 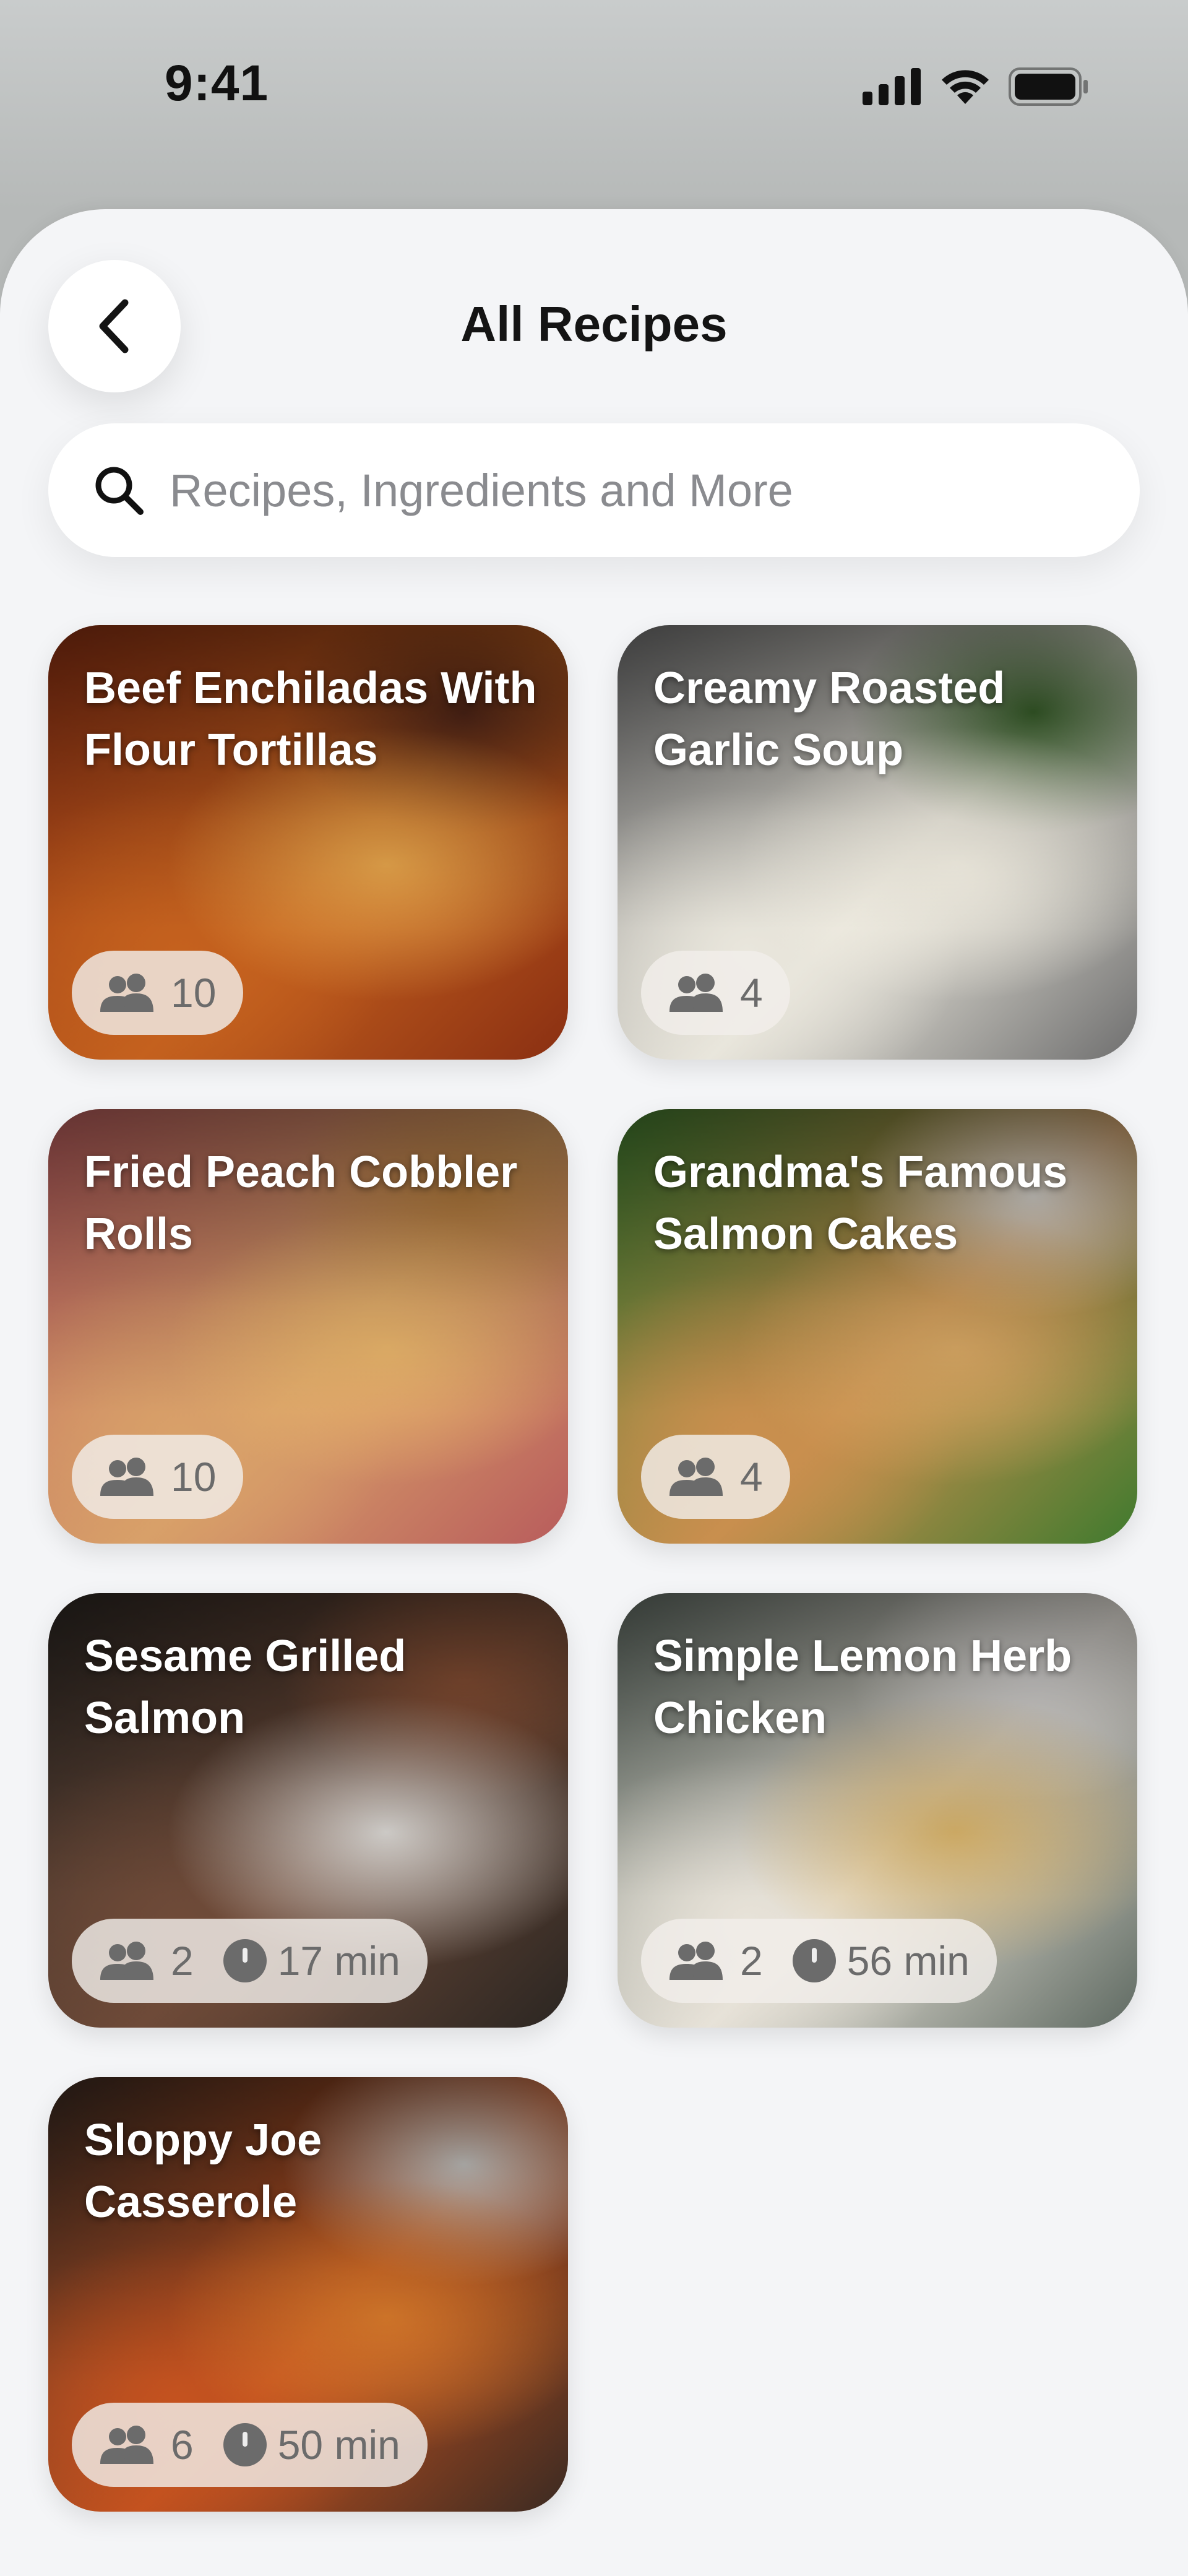 I want to click on servings-count: 6, so click(x=182, y=2445).